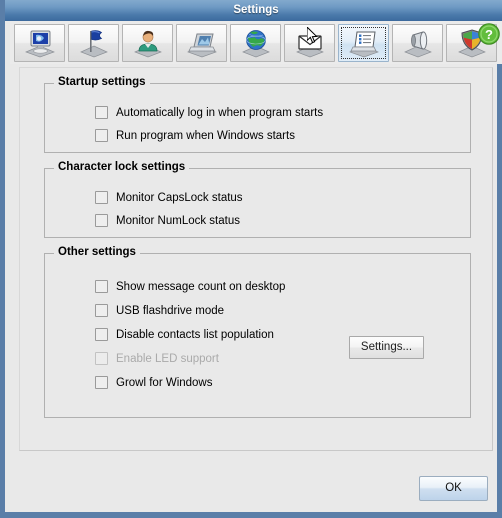  Describe the element at coordinates (101, 358) in the screenshot. I see `checkbox-enable-led-support` at that location.